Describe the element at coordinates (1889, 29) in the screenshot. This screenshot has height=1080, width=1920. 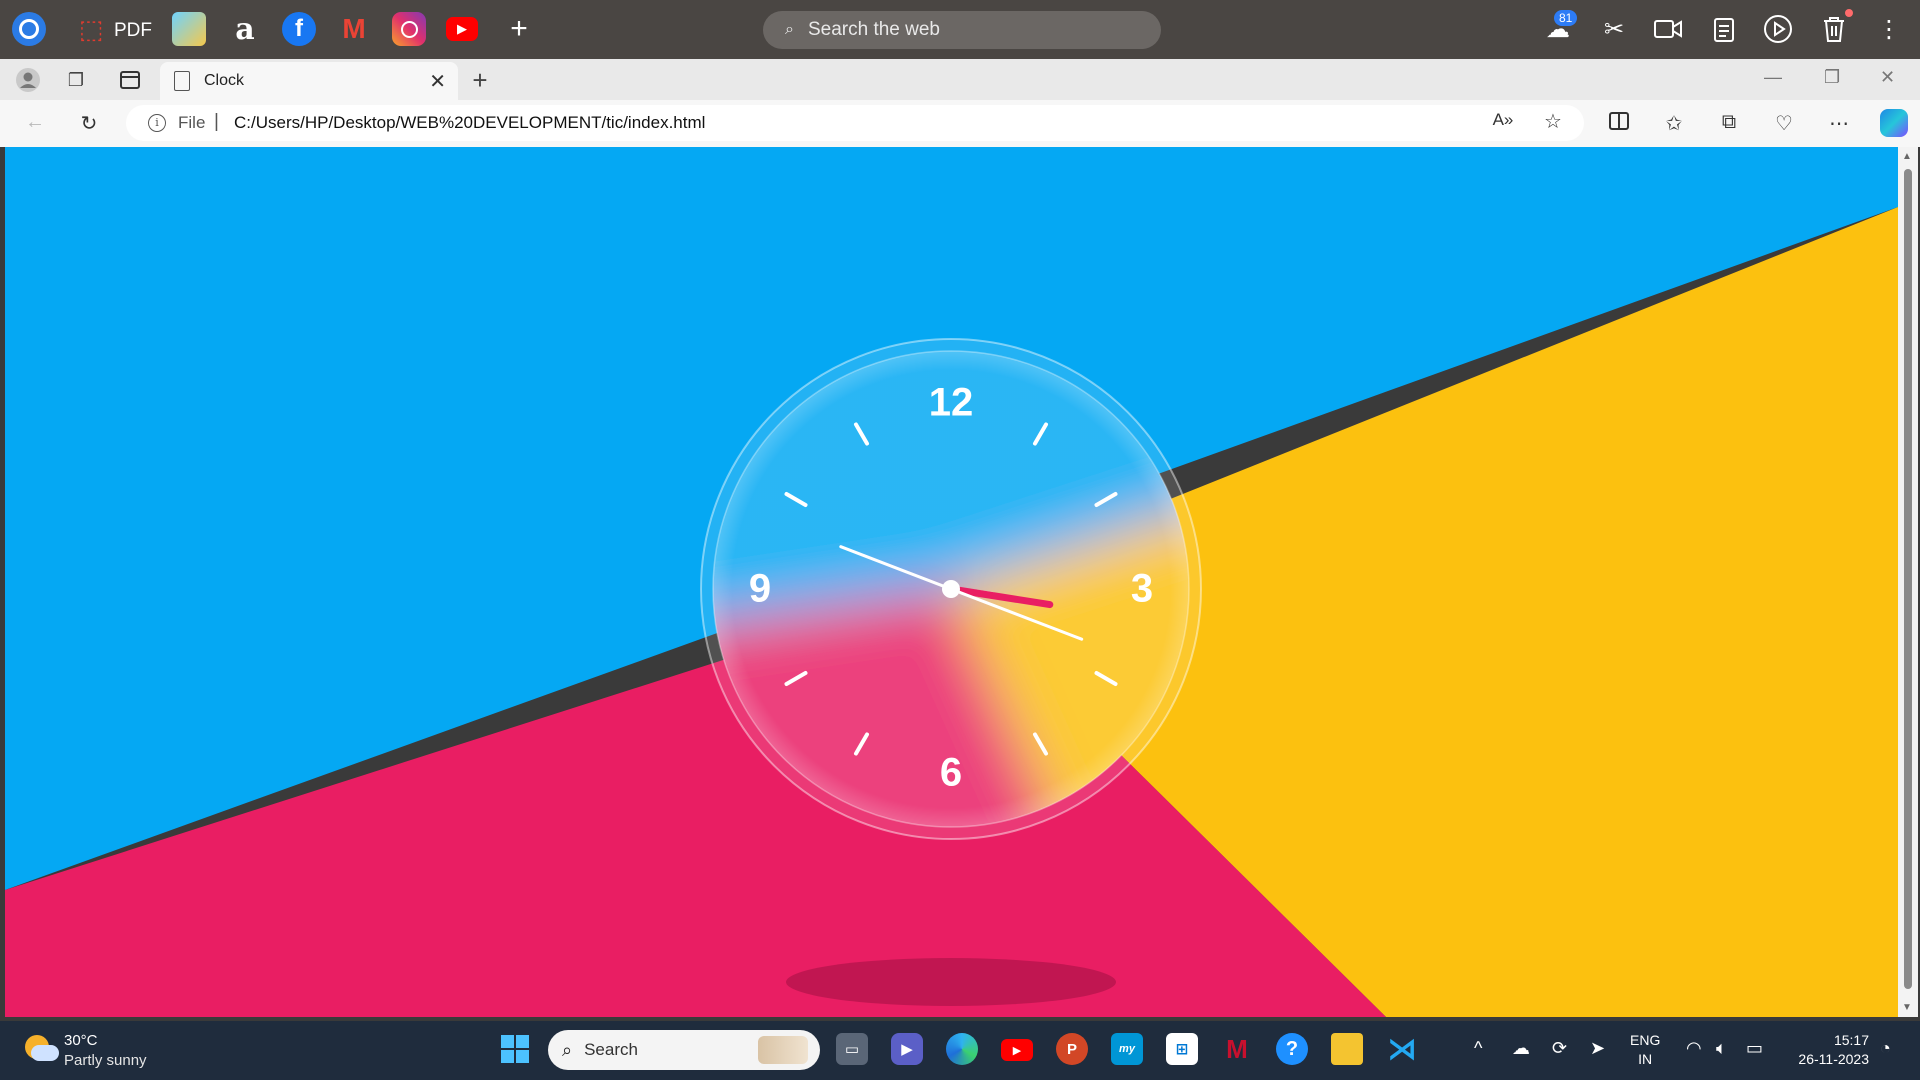
I see `more-vertical-icon: ⋮` at that location.